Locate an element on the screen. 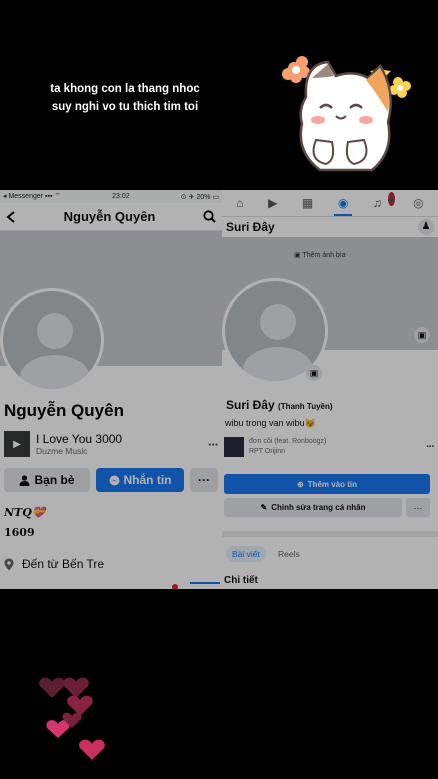 The height and width of the screenshot is (779, 438). switch-profile-icon: ♟ is located at coordinates (426, 227).